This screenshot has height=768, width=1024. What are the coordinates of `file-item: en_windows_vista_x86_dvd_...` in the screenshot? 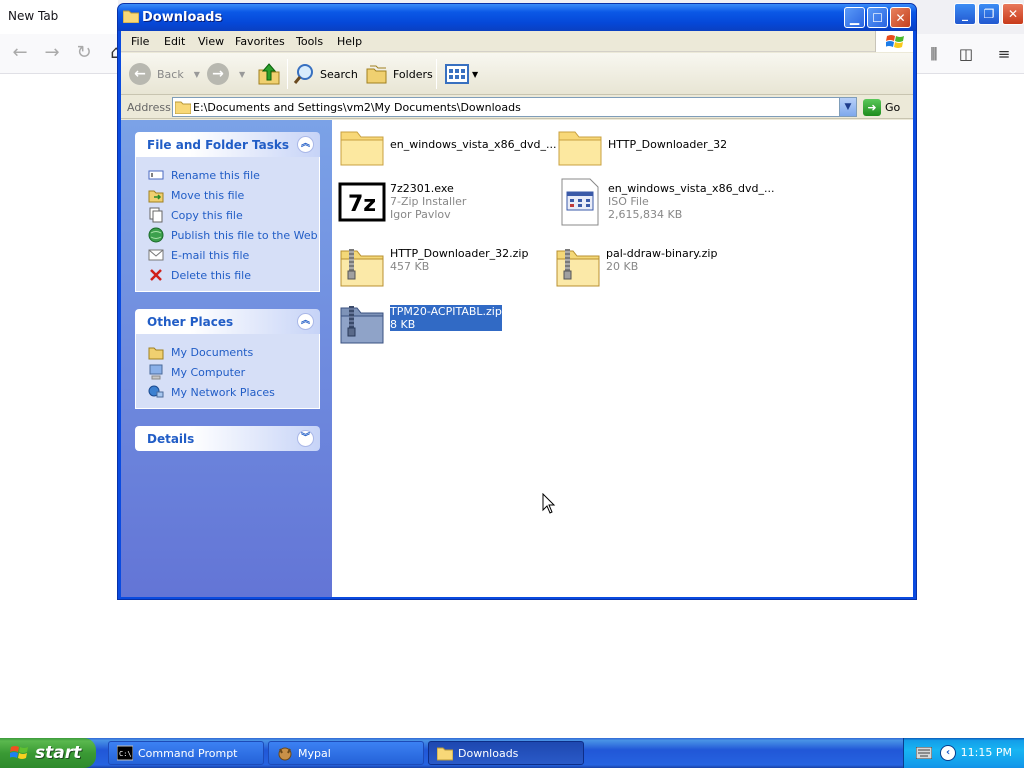 It's located at (447, 146).